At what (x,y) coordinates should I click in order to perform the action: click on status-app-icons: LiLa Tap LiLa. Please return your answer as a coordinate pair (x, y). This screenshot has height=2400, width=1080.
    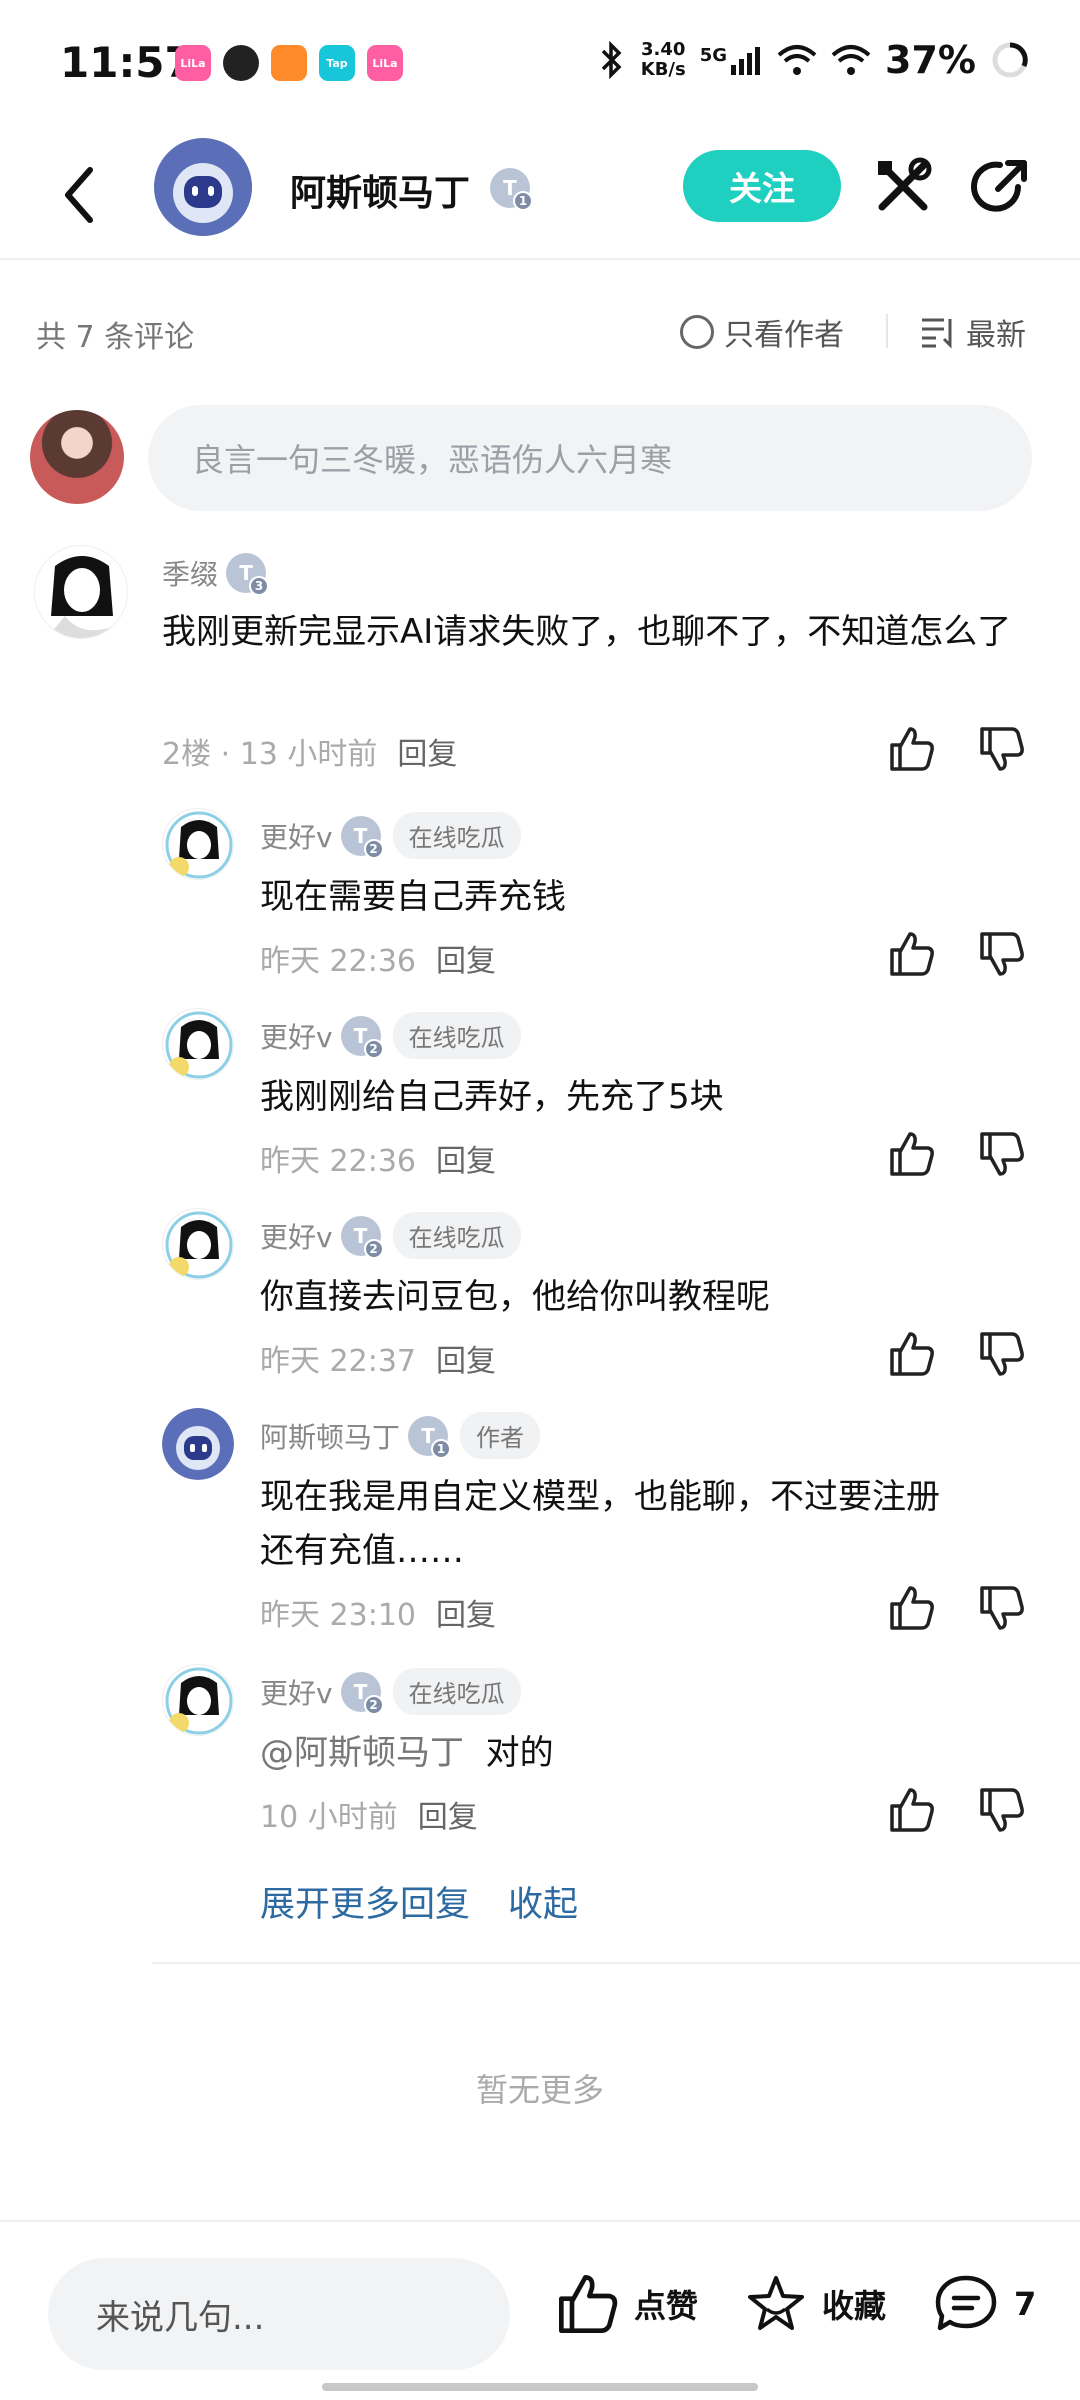
    Looking at the image, I should click on (289, 63).